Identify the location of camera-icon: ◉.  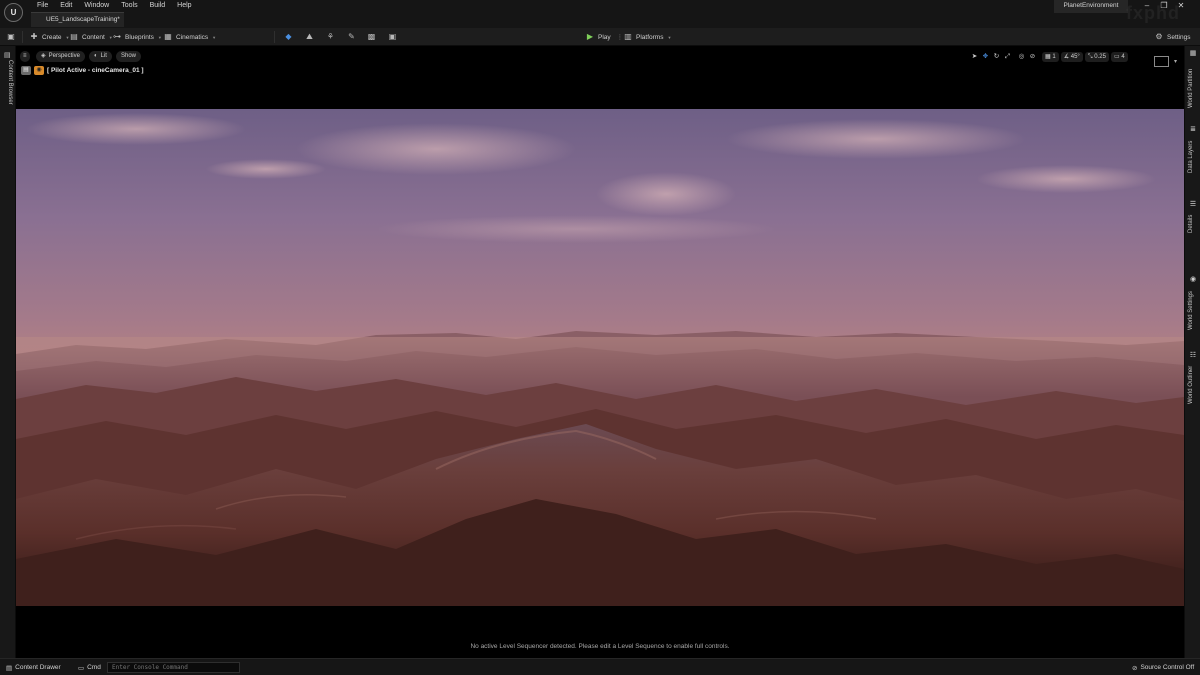
(39, 70).